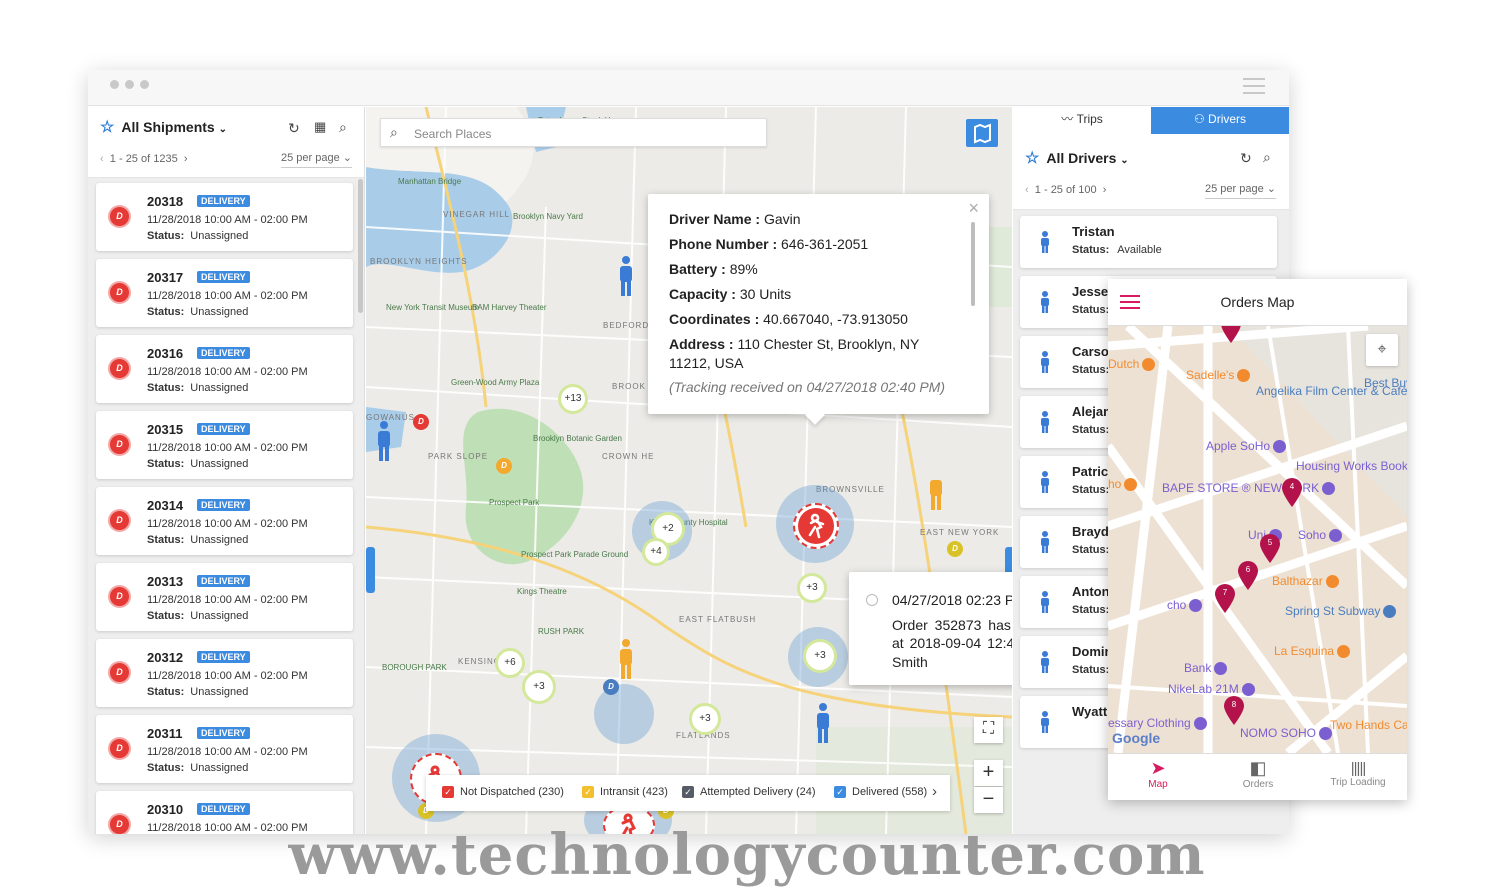  I want to click on order-pin-not-dispatched: D, so click(421, 422).